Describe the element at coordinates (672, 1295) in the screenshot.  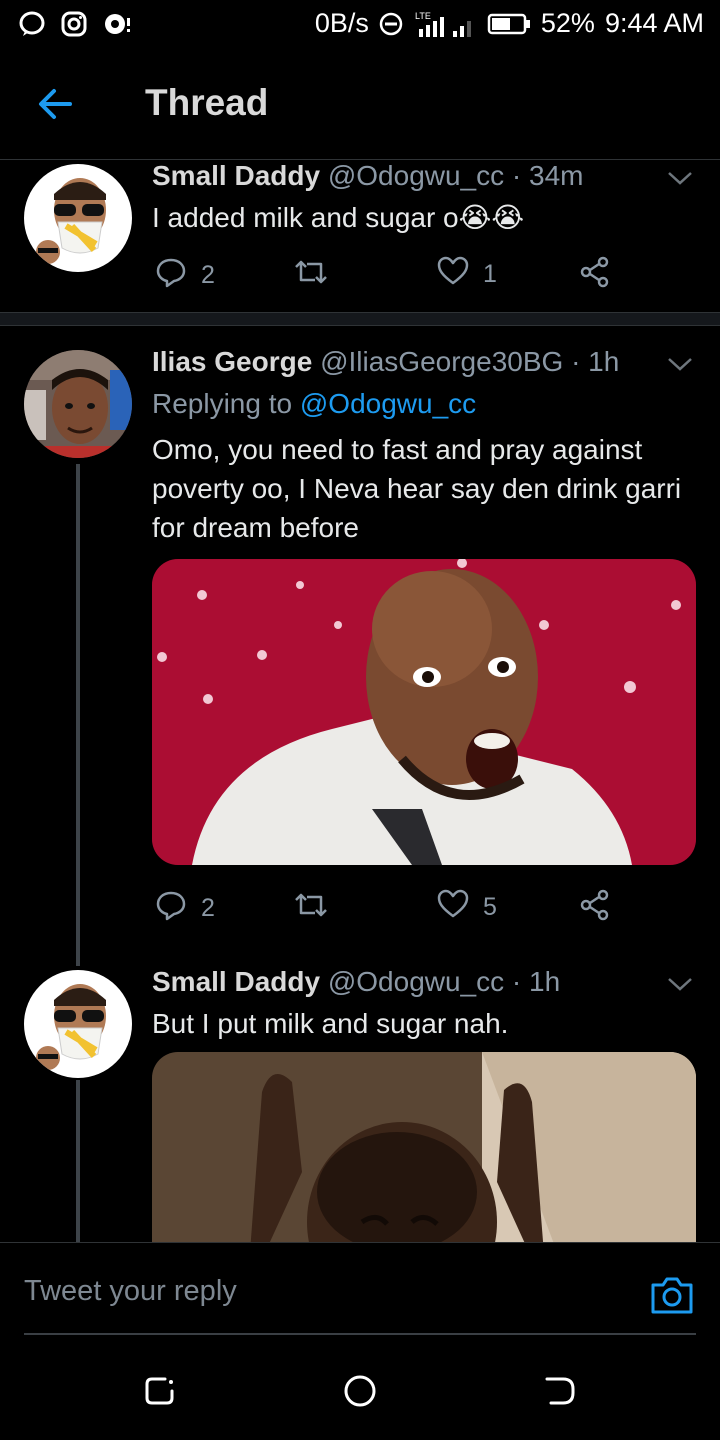
I see `camera-icon` at that location.